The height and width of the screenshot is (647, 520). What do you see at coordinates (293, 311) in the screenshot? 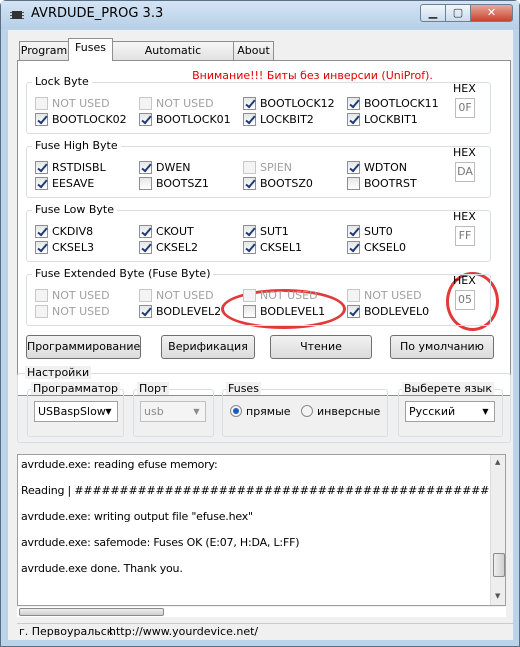
I see `checkbox-label: BODLEVEL1` at bounding box center [293, 311].